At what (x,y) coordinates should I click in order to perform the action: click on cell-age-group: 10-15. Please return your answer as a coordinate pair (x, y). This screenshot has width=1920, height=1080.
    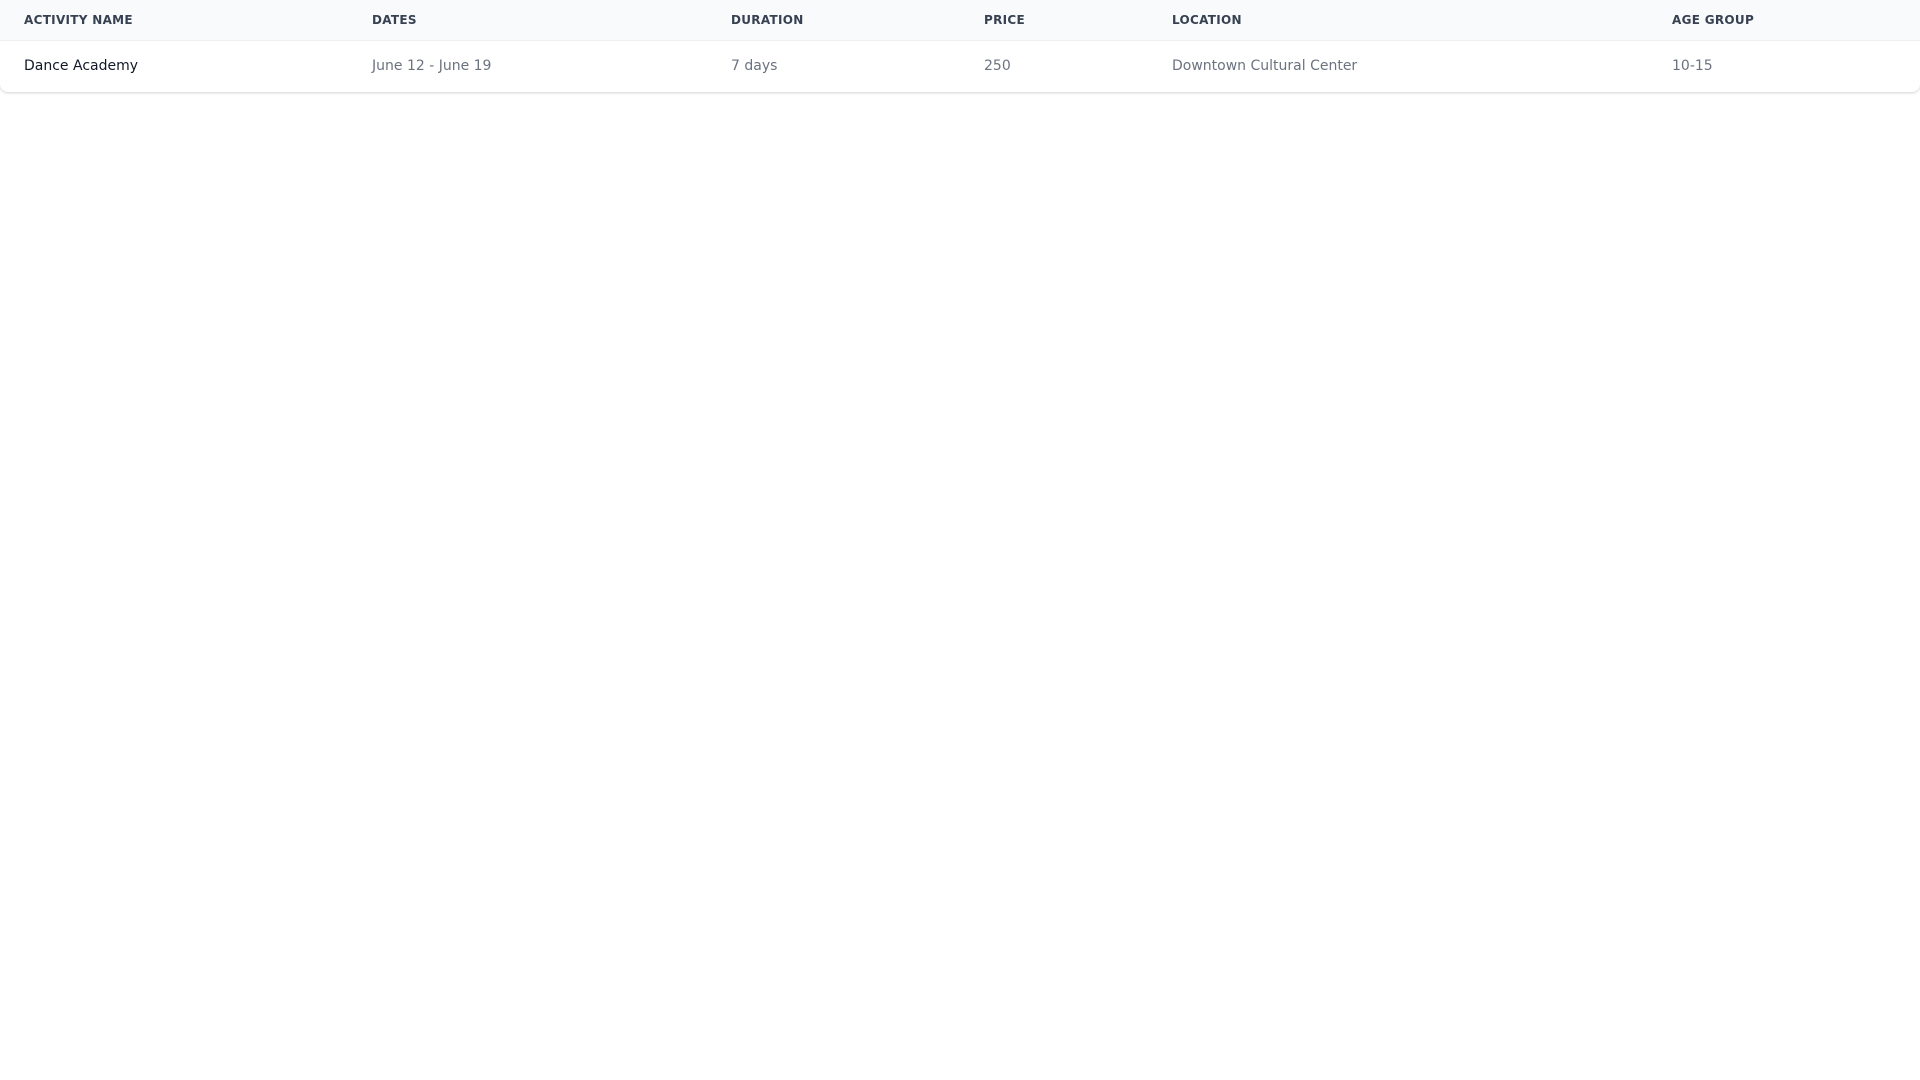
    Looking at the image, I should click on (1692, 66).